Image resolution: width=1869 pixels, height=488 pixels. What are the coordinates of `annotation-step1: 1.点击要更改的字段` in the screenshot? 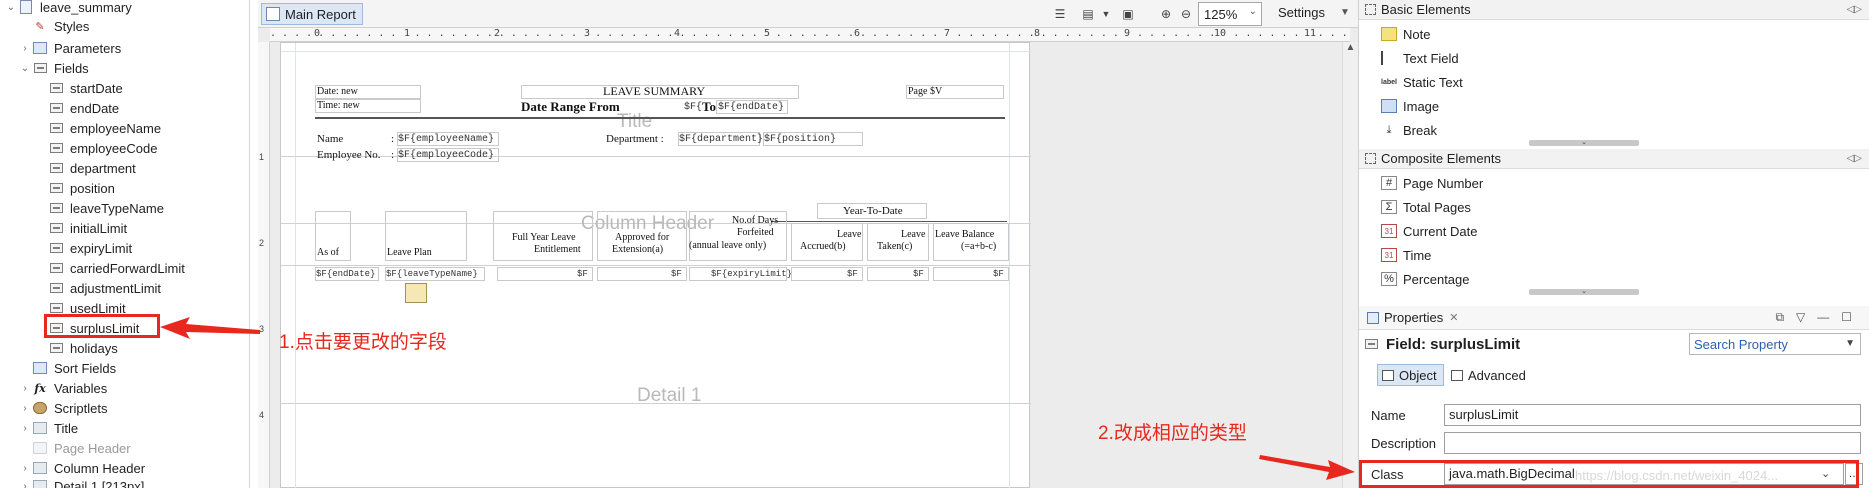 It's located at (363, 342).